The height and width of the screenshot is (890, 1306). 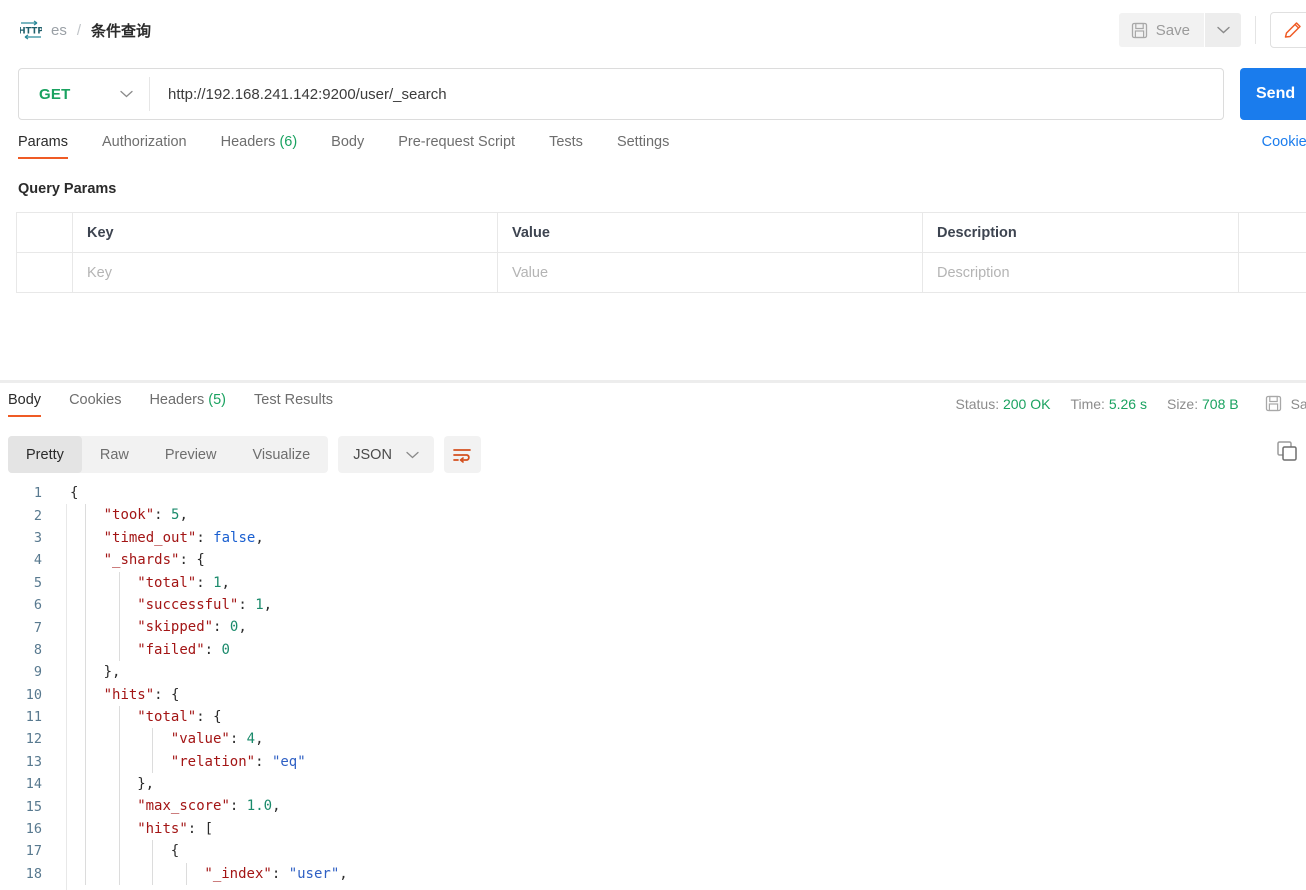 What do you see at coordinates (653, 493) in the screenshot?
I see `code-line: 1{` at bounding box center [653, 493].